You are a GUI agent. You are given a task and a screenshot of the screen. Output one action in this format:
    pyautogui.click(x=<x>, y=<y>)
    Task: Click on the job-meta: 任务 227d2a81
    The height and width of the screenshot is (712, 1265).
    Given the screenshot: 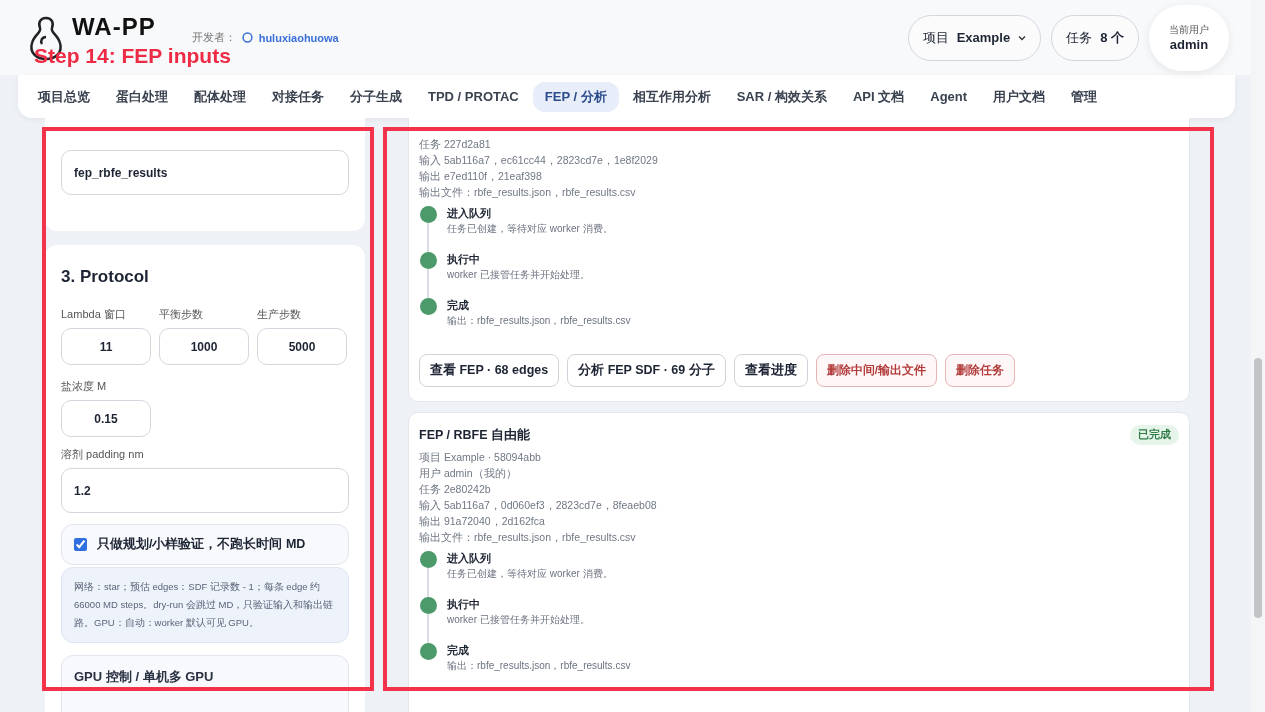 What is the action you would take?
    pyautogui.click(x=455, y=144)
    